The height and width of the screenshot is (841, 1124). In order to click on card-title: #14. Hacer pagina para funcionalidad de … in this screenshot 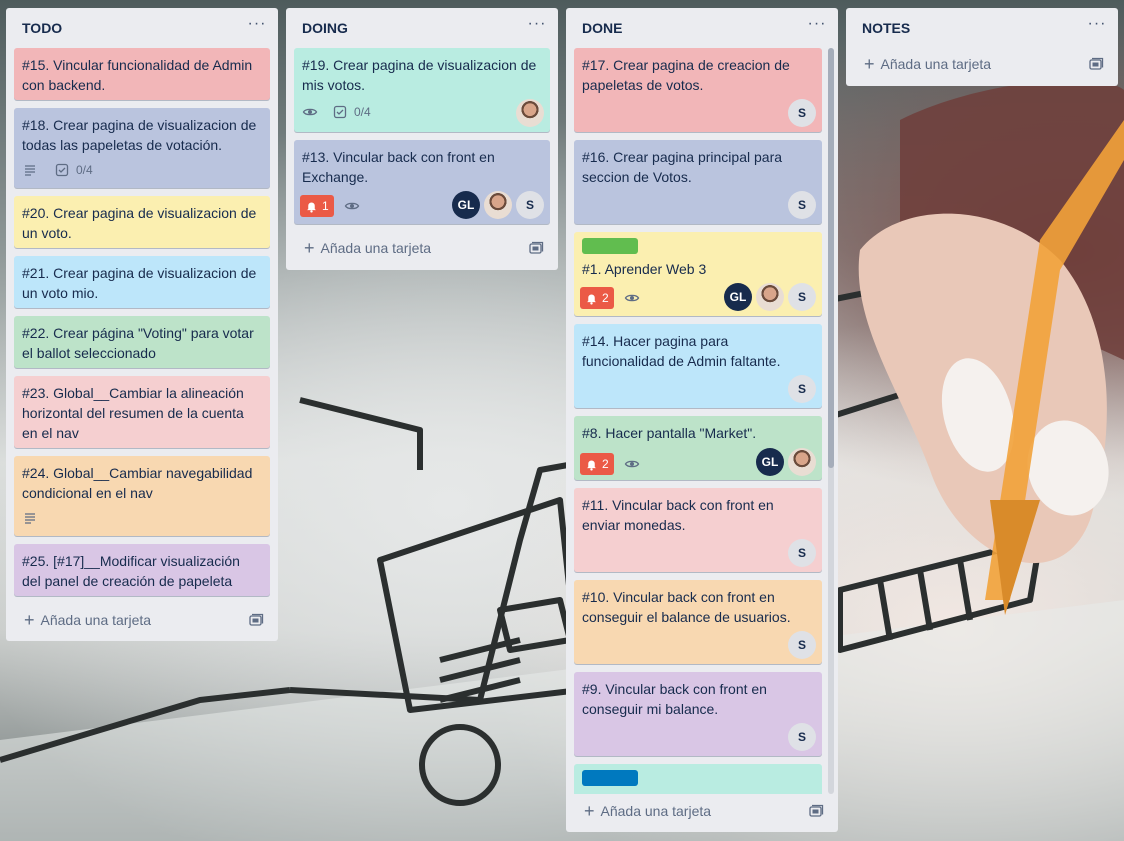, I will do `click(681, 351)`.